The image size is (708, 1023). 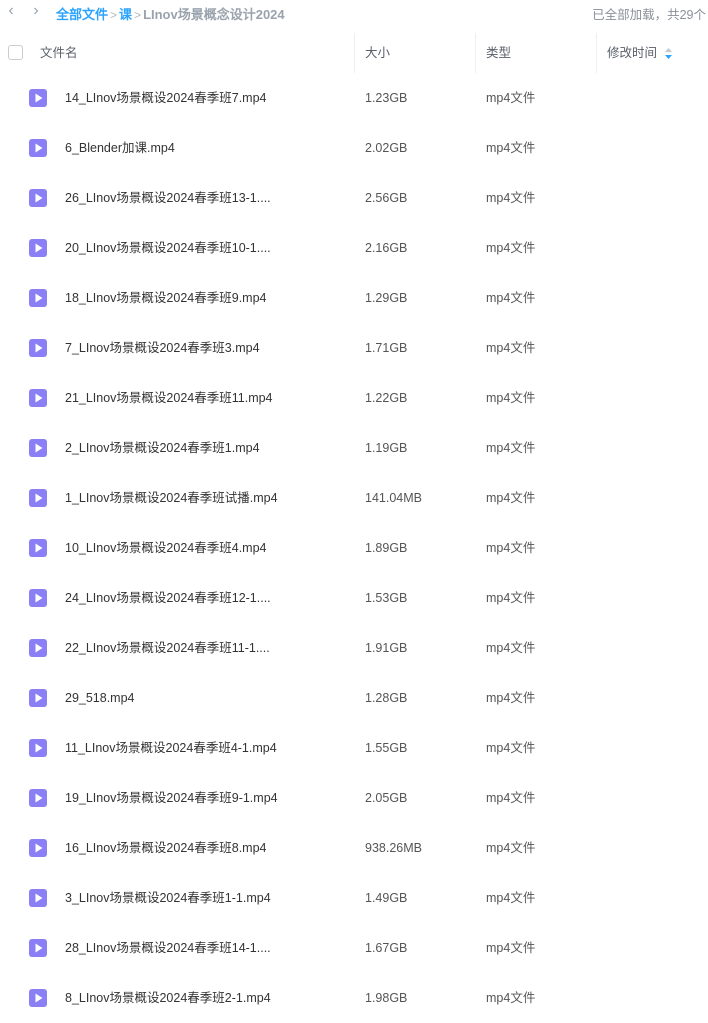 I want to click on file-size: 1.71GB, so click(x=386, y=348).